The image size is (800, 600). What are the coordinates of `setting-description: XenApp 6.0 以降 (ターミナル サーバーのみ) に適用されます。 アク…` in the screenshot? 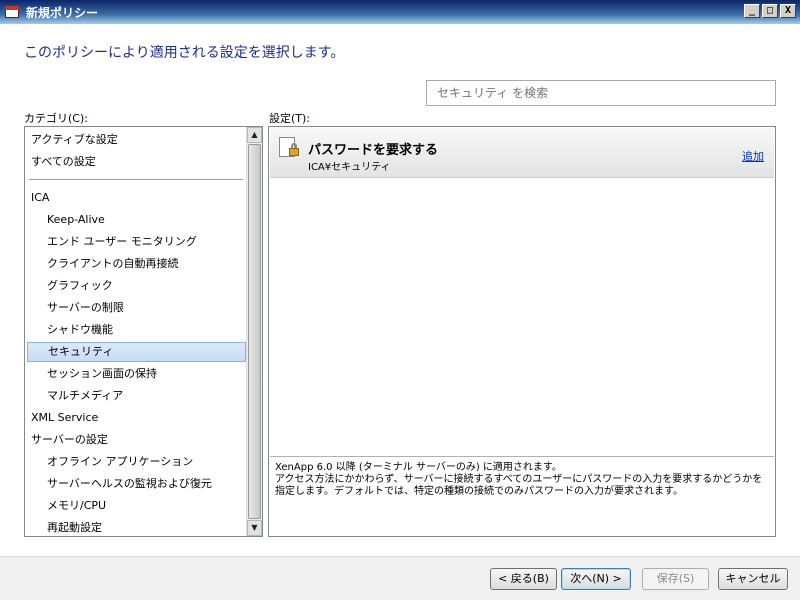 It's located at (522, 495).